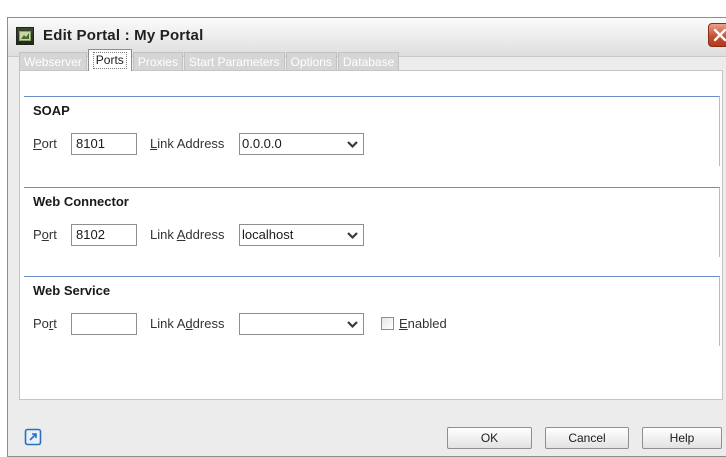  Describe the element at coordinates (187, 234) in the screenshot. I see `web-connector-link-address-label: Link Address` at that location.